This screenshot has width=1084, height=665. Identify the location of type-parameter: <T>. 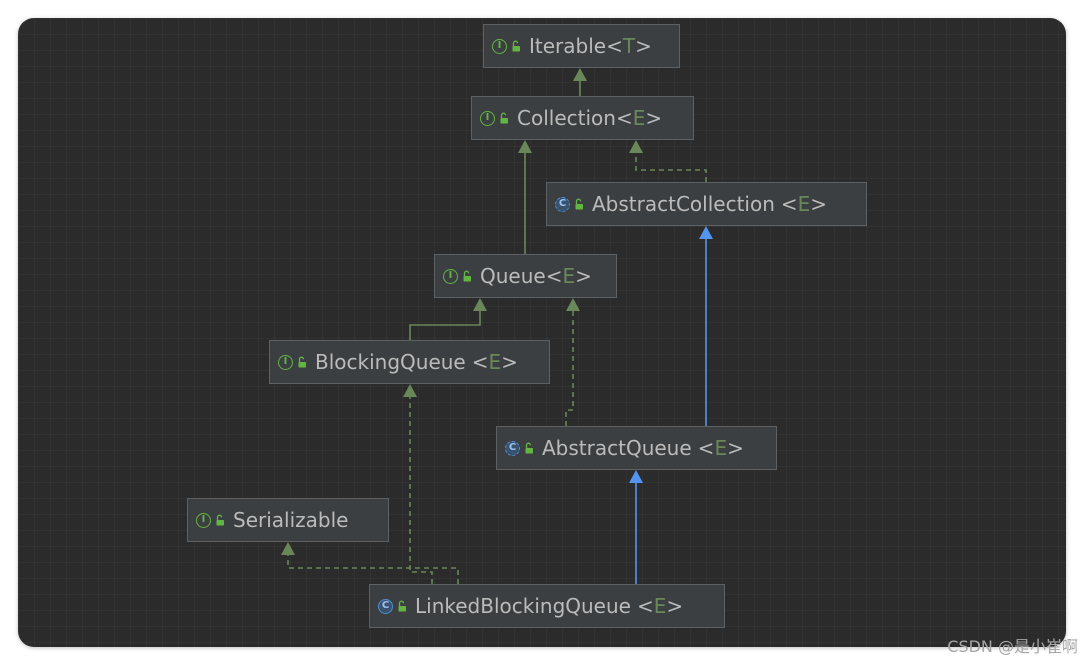
(629, 46).